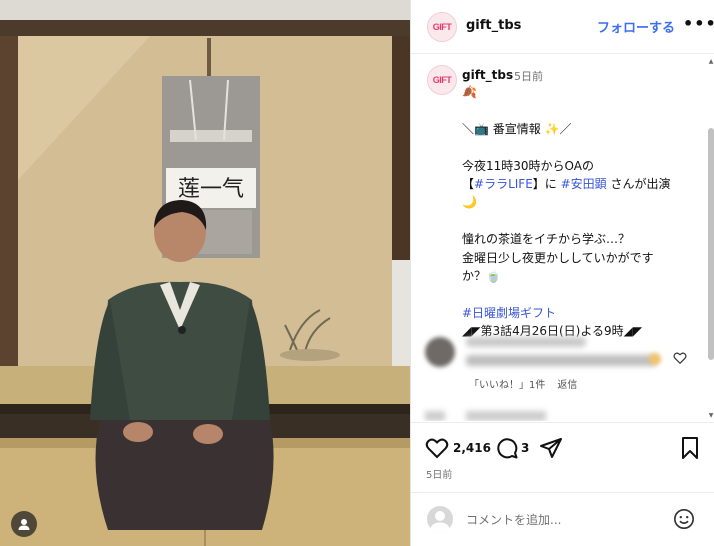 The width and height of the screenshot is (714, 546). I want to click on share-icon, so click(551, 448).